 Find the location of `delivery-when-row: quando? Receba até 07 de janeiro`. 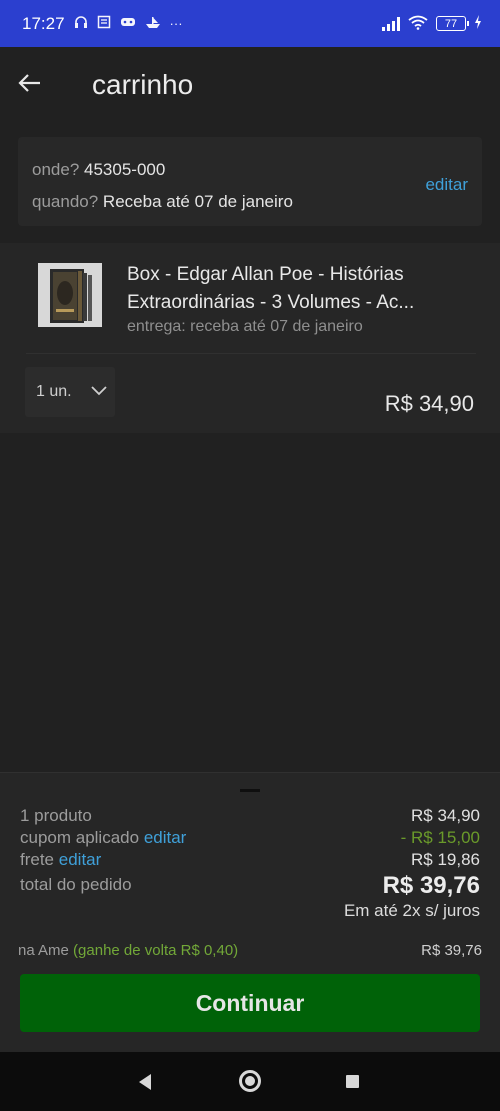

delivery-when-row: quando? Receba até 07 de janeiro is located at coordinates (162, 202).